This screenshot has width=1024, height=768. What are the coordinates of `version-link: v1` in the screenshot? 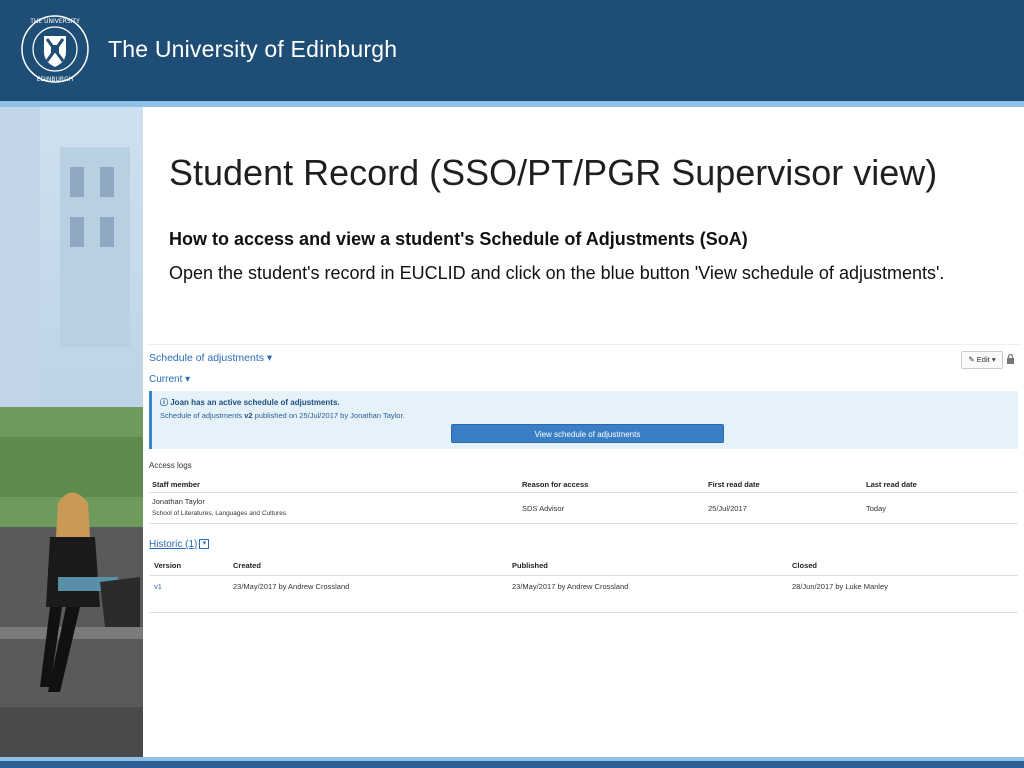 It's located at (158, 586).